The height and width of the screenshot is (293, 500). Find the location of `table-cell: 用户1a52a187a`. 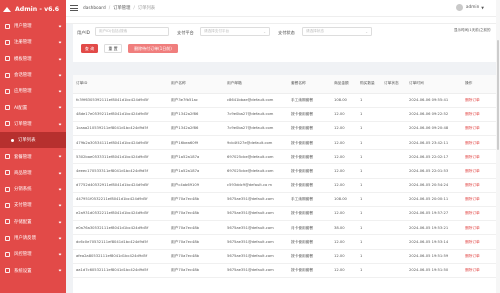

table-cell: 用户1a52a187a is located at coordinates (196, 171).